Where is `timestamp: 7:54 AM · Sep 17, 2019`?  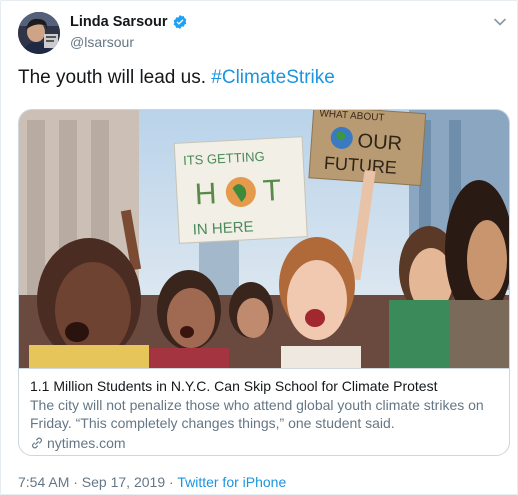 timestamp: 7:54 AM · Sep 17, 2019 is located at coordinates (91, 482).